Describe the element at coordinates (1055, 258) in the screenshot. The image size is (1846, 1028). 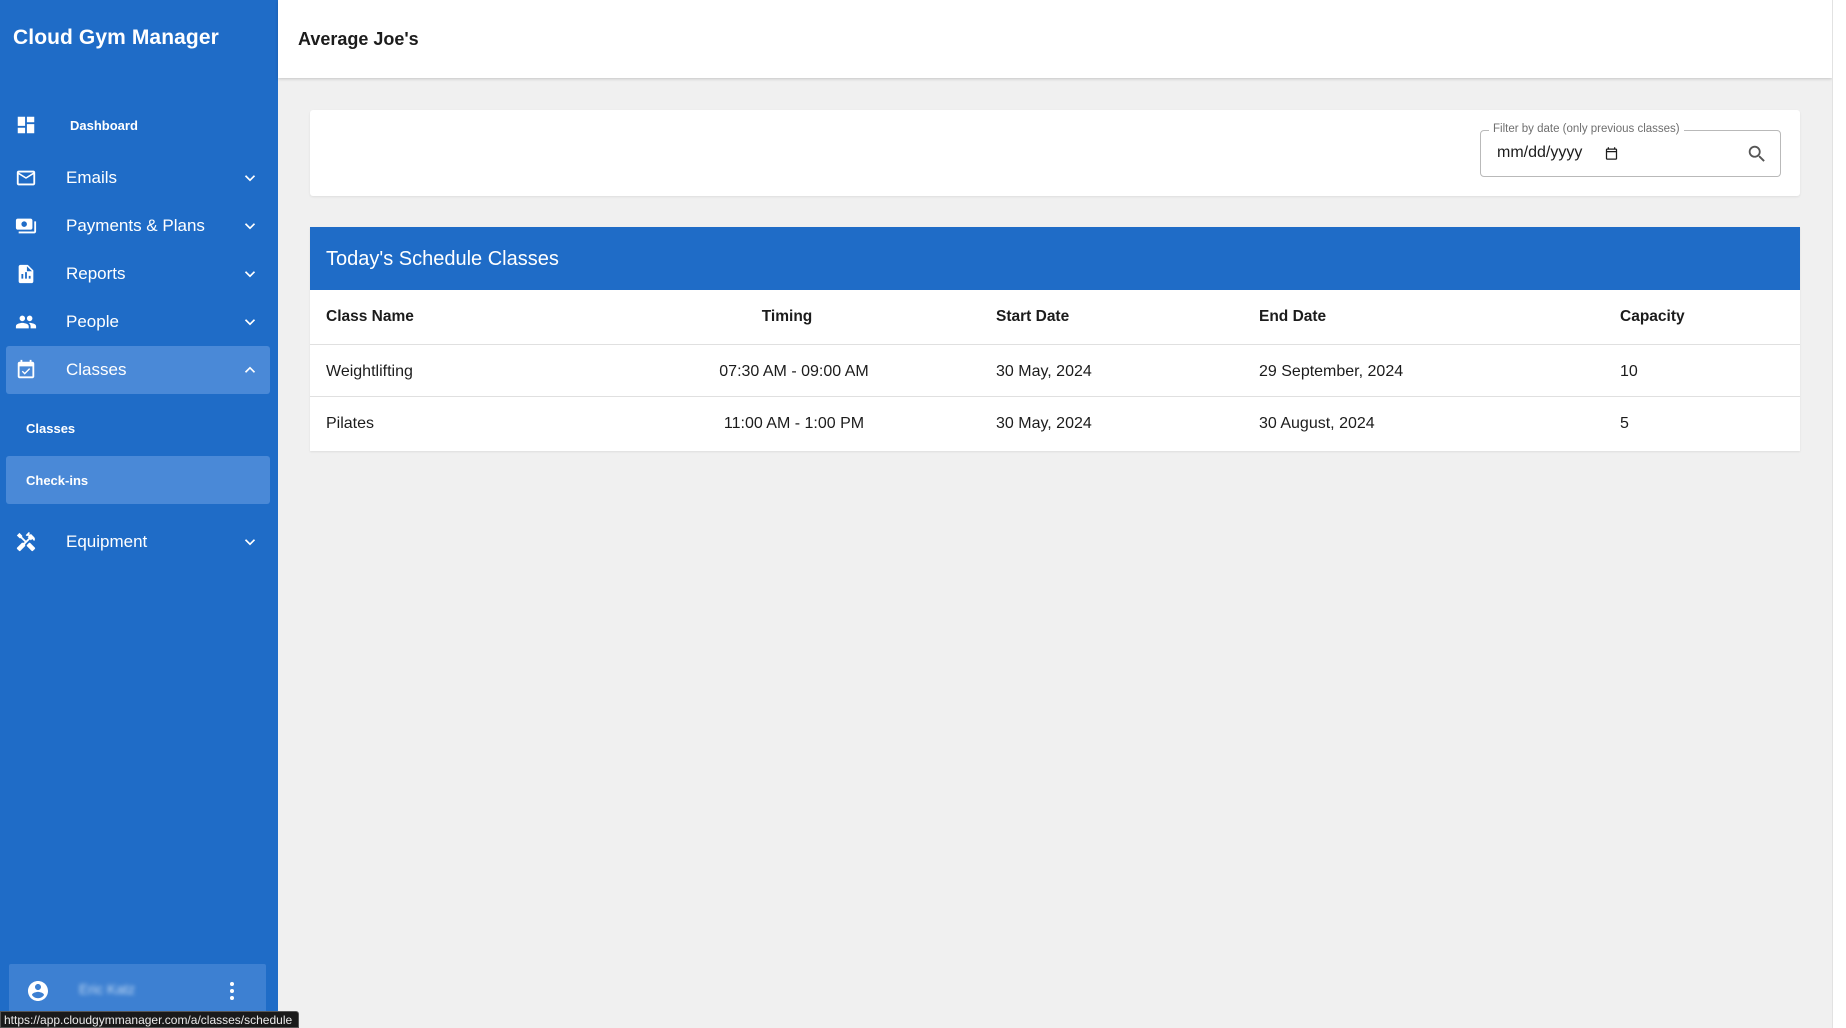
I see `schedule-header: Today's Schedule Classes` at that location.